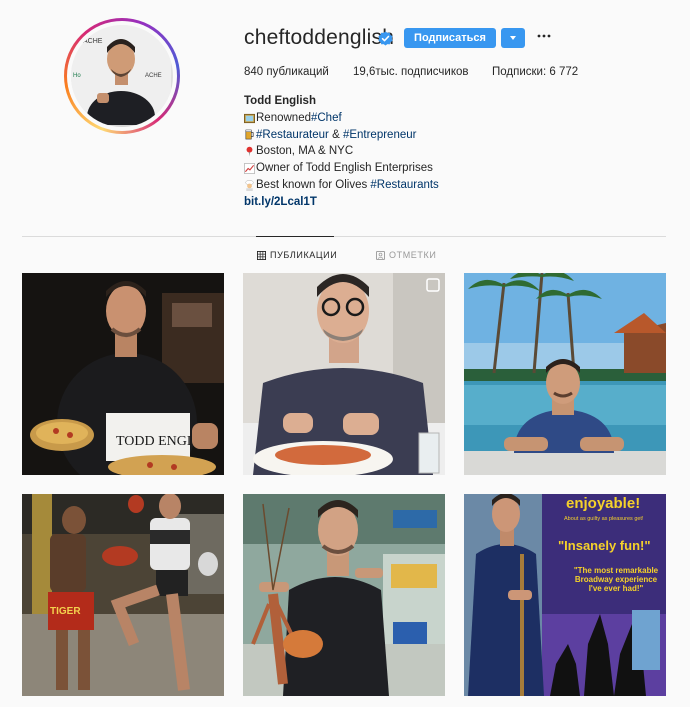 This screenshot has height=707, width=690. I want to click on profile-avatar: ACHE ACHE Ho, so click(122, 76).